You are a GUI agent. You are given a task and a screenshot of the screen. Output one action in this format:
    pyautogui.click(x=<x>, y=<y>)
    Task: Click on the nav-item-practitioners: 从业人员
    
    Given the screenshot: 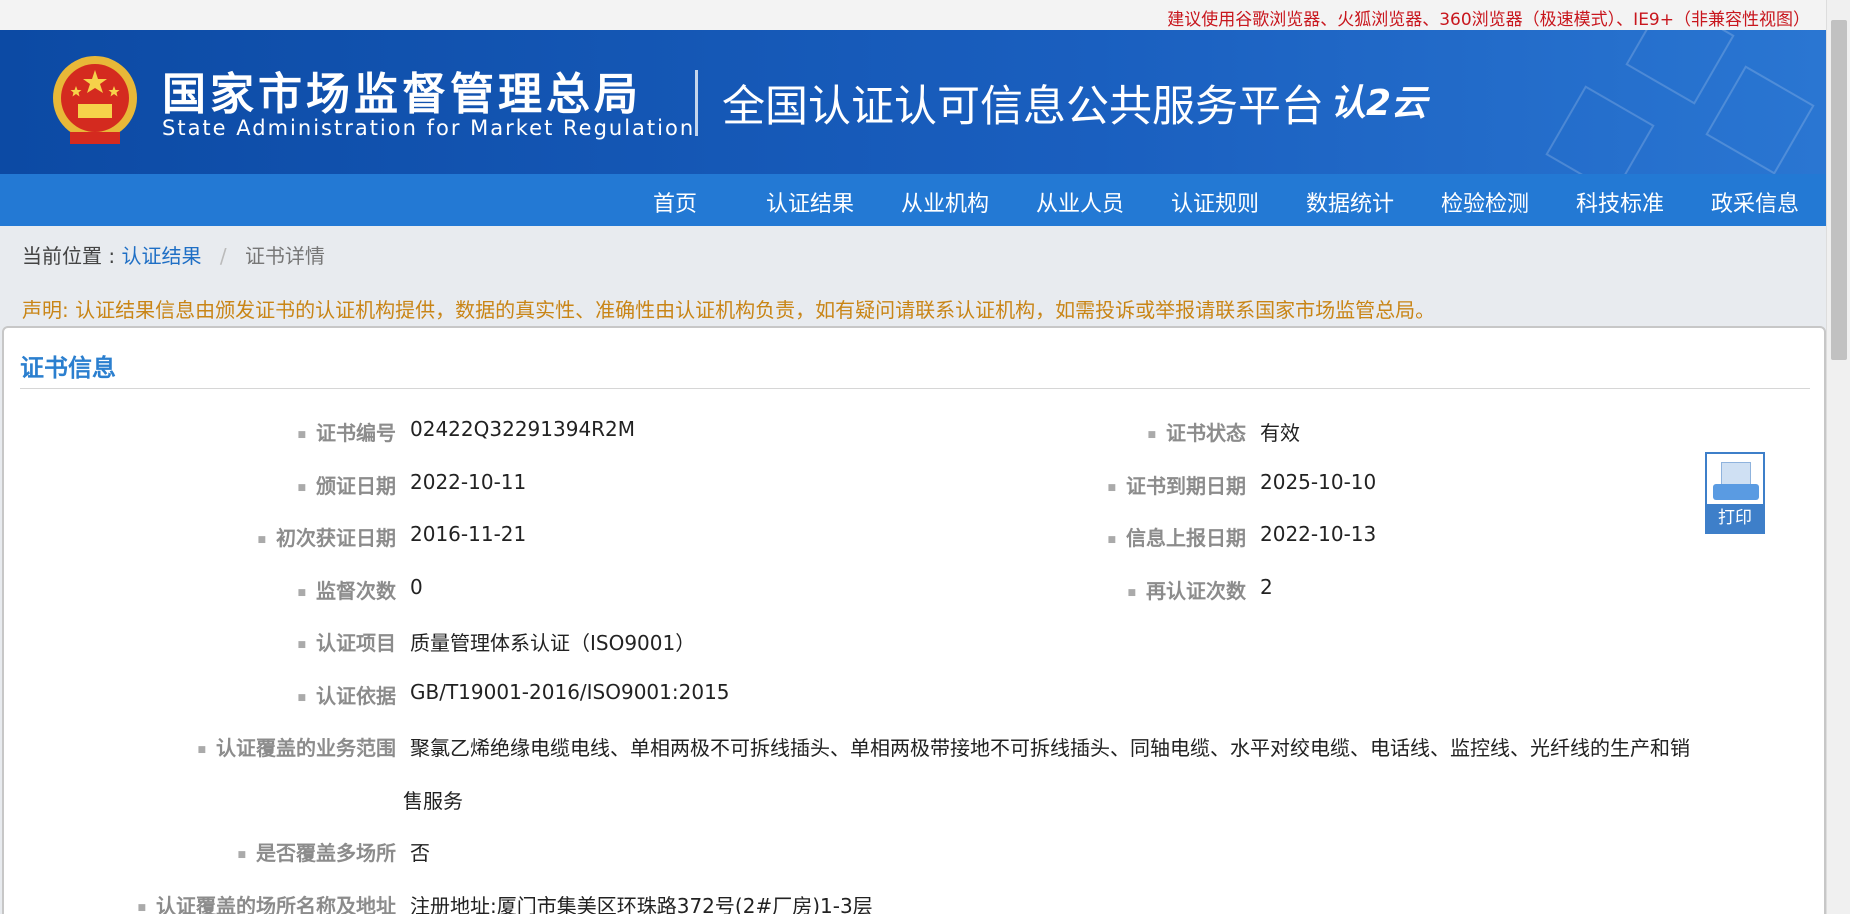 What is the action you would take?
    pyautogui.click(x=1080, y=202)
    